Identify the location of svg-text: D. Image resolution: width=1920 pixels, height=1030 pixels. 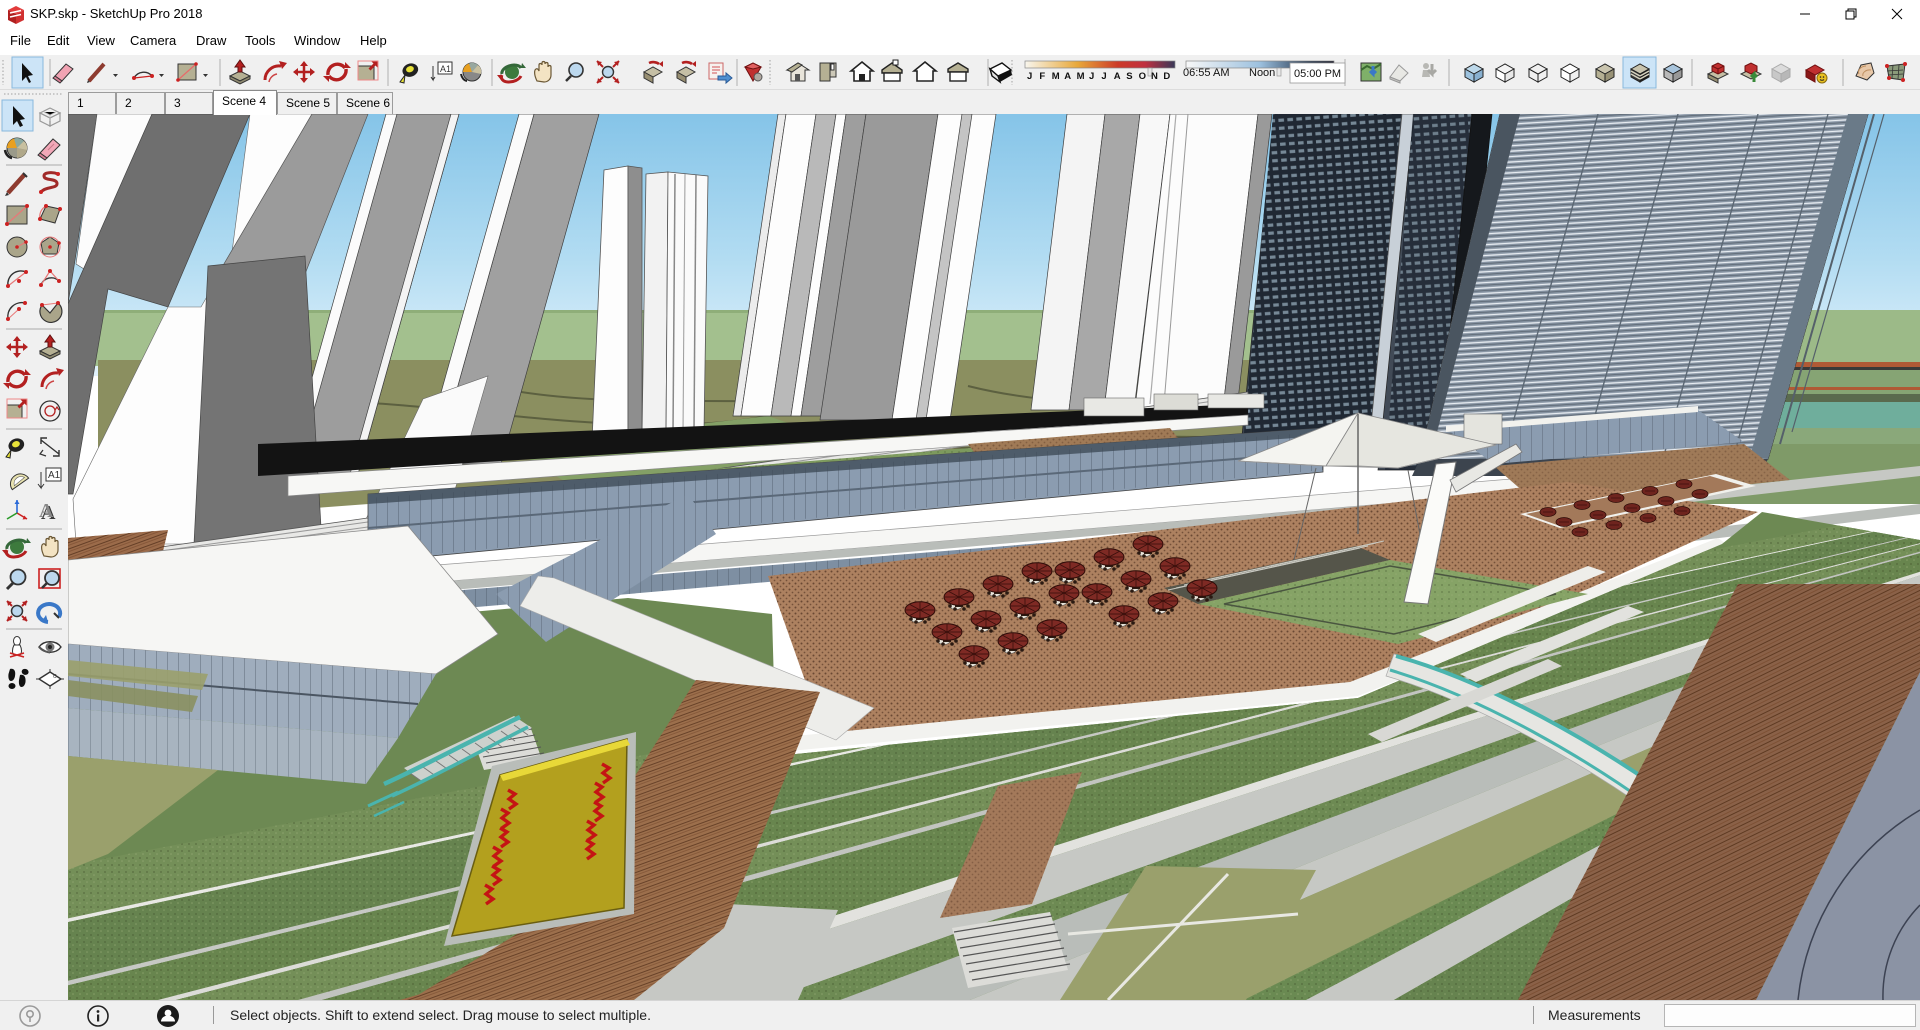
(1166, 76).